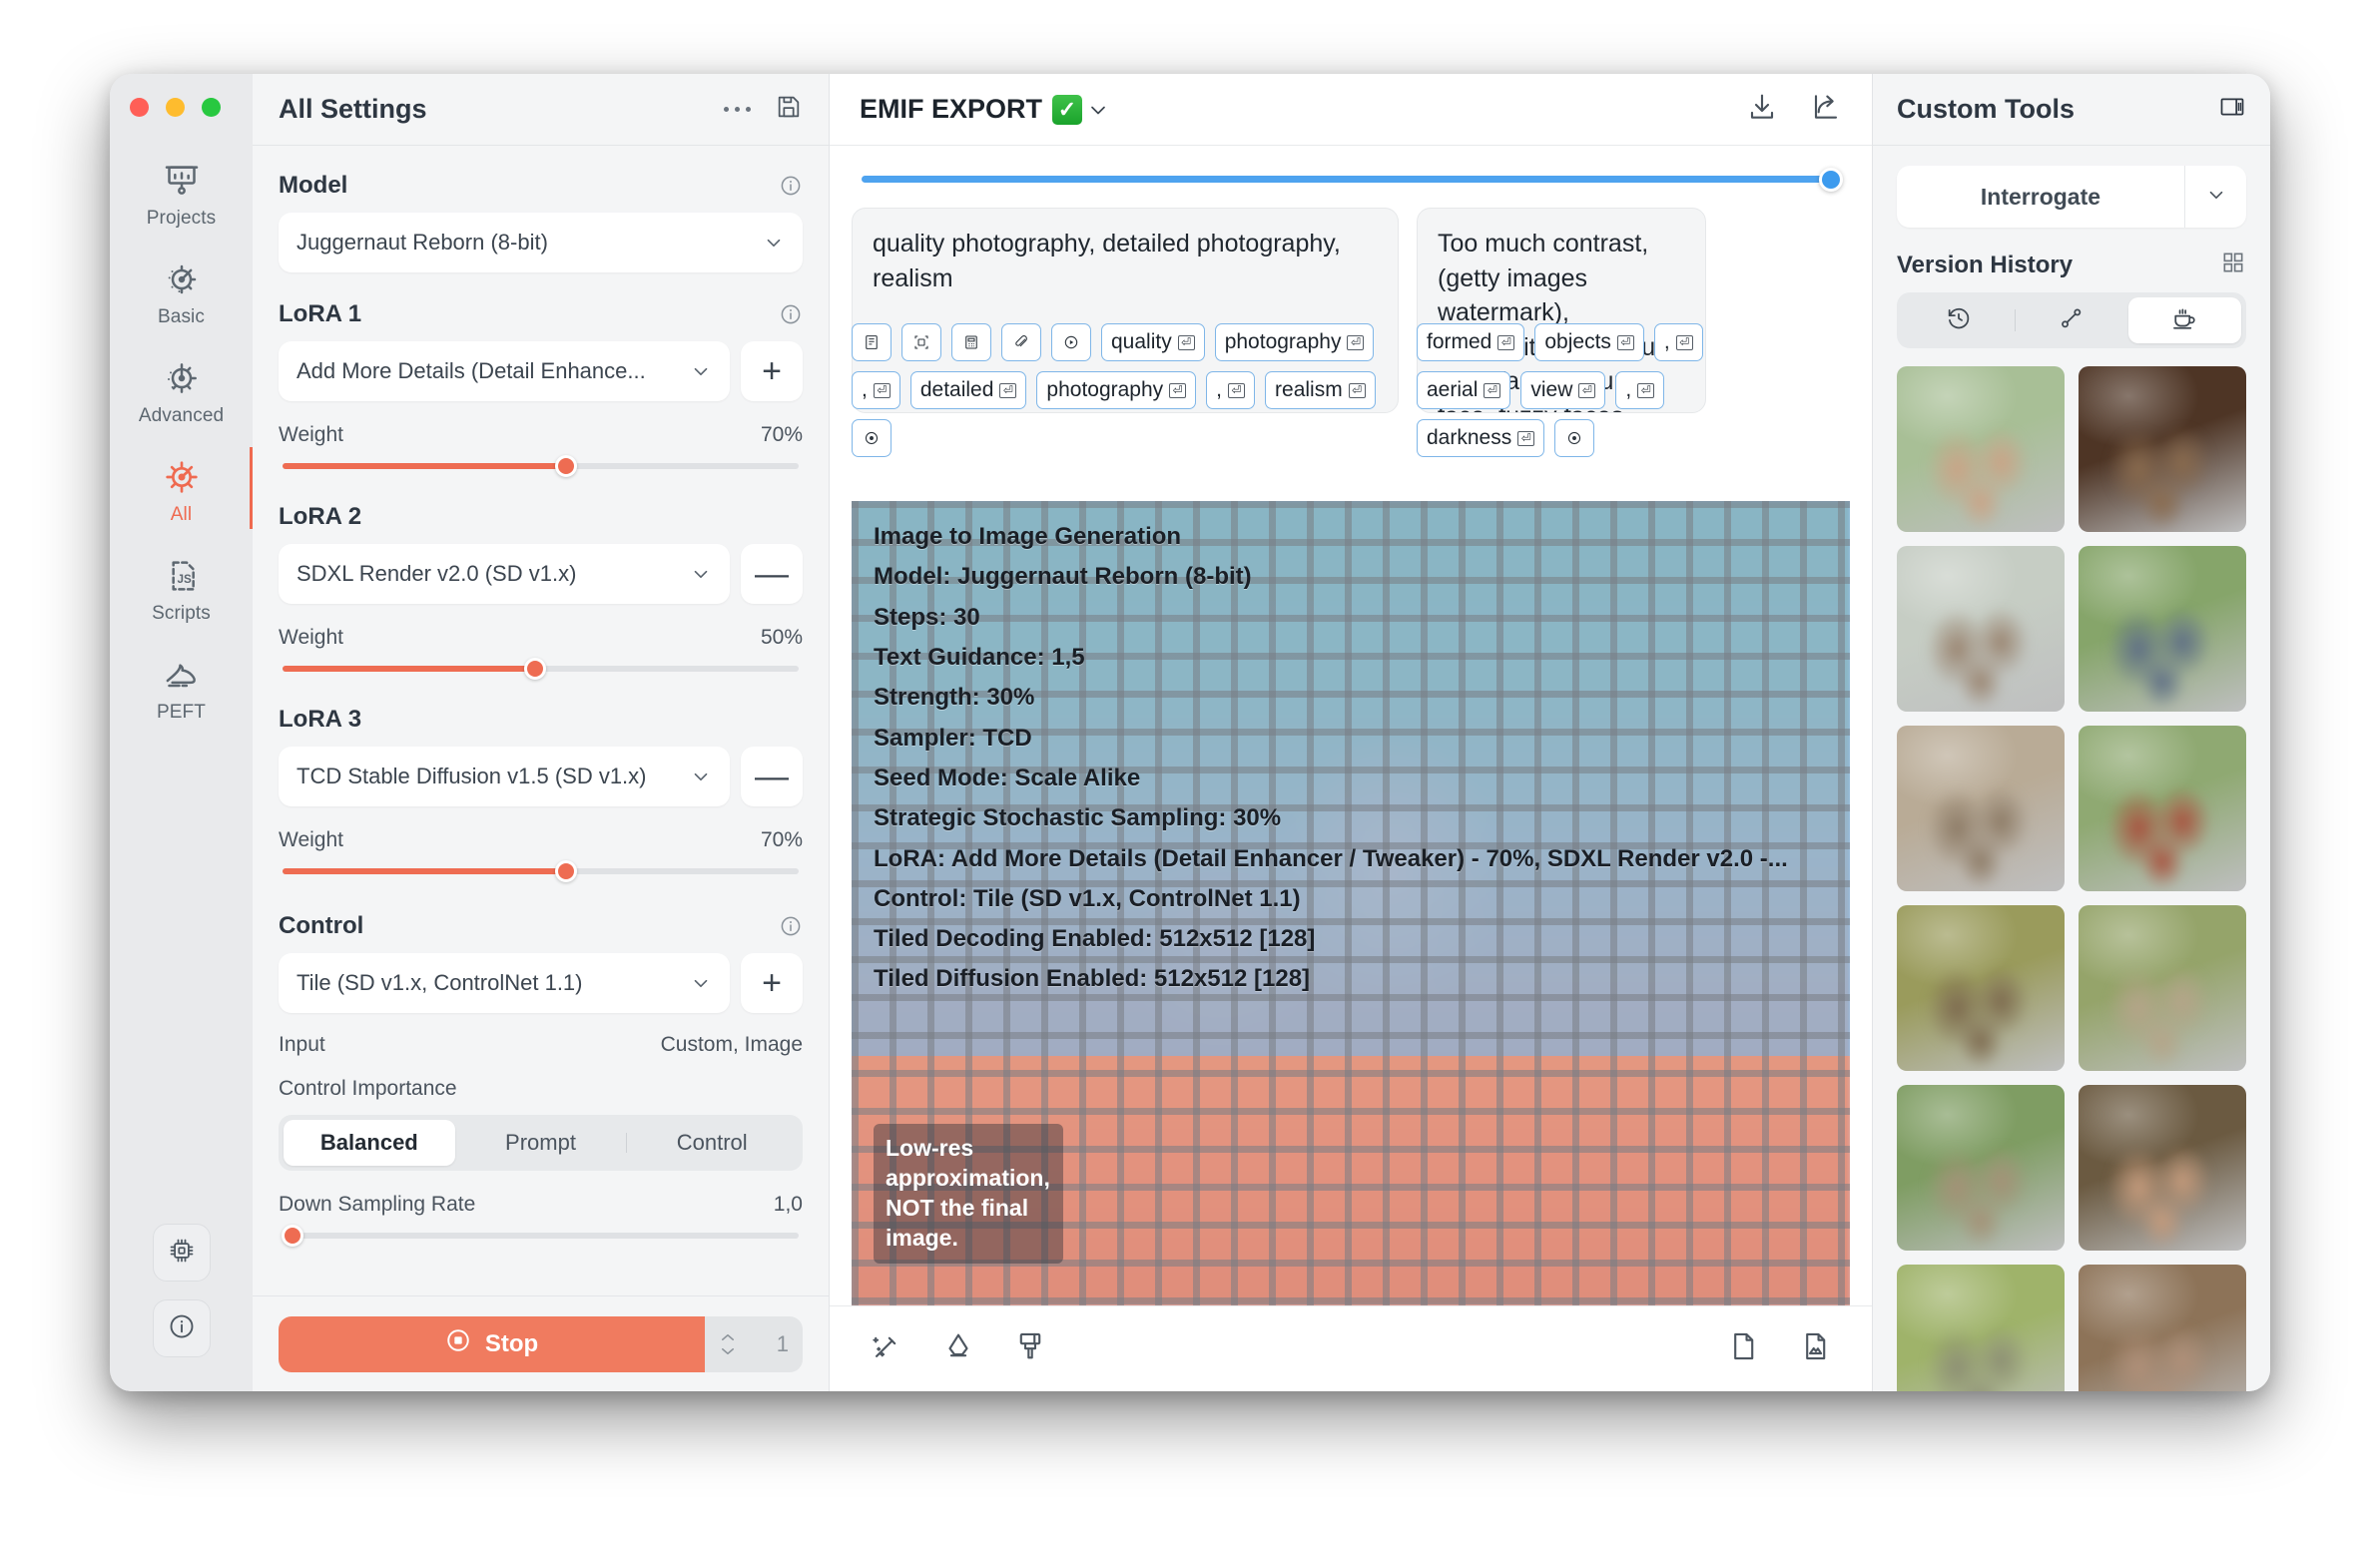 This screenshot has width=2380, height=1543. What do you see at coordinates (504, 776) in the screenshot?
I see `lora3-select: TCD Stable Diffusion v1.5 (SD v1.x)` at bounding box center [504, 776].